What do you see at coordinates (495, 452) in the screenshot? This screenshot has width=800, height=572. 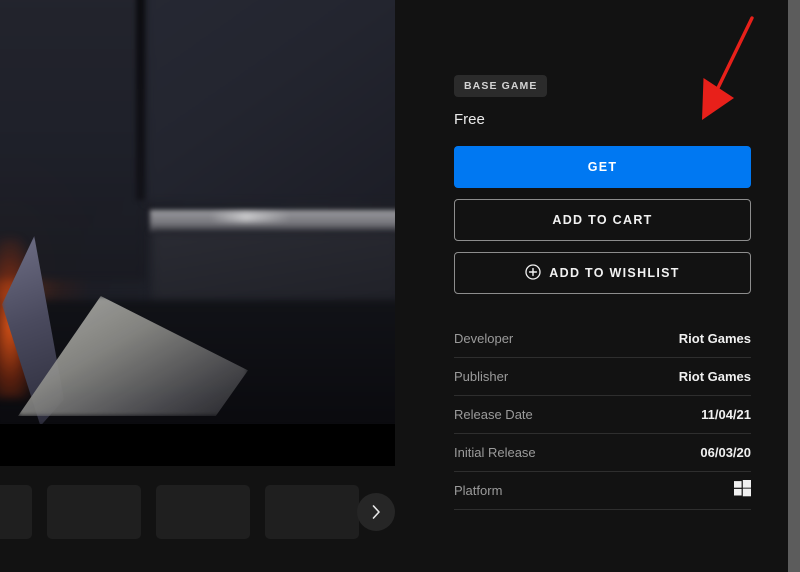 I see `detail-label: Initial Release` at bounding box center [495, 452].